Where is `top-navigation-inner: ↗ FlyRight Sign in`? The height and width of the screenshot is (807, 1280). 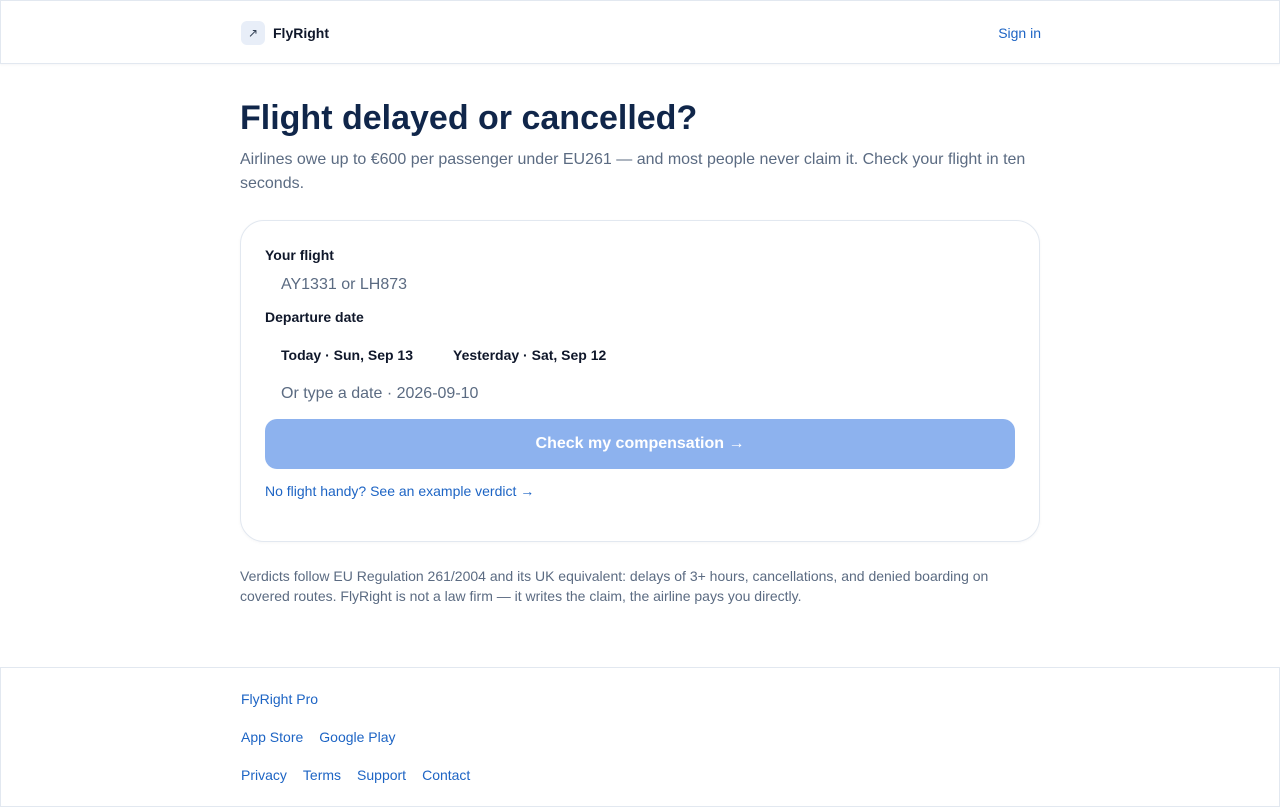 top-navigation-inner: ↗ FlyRight Sign in is located at coordinates (641, 33).